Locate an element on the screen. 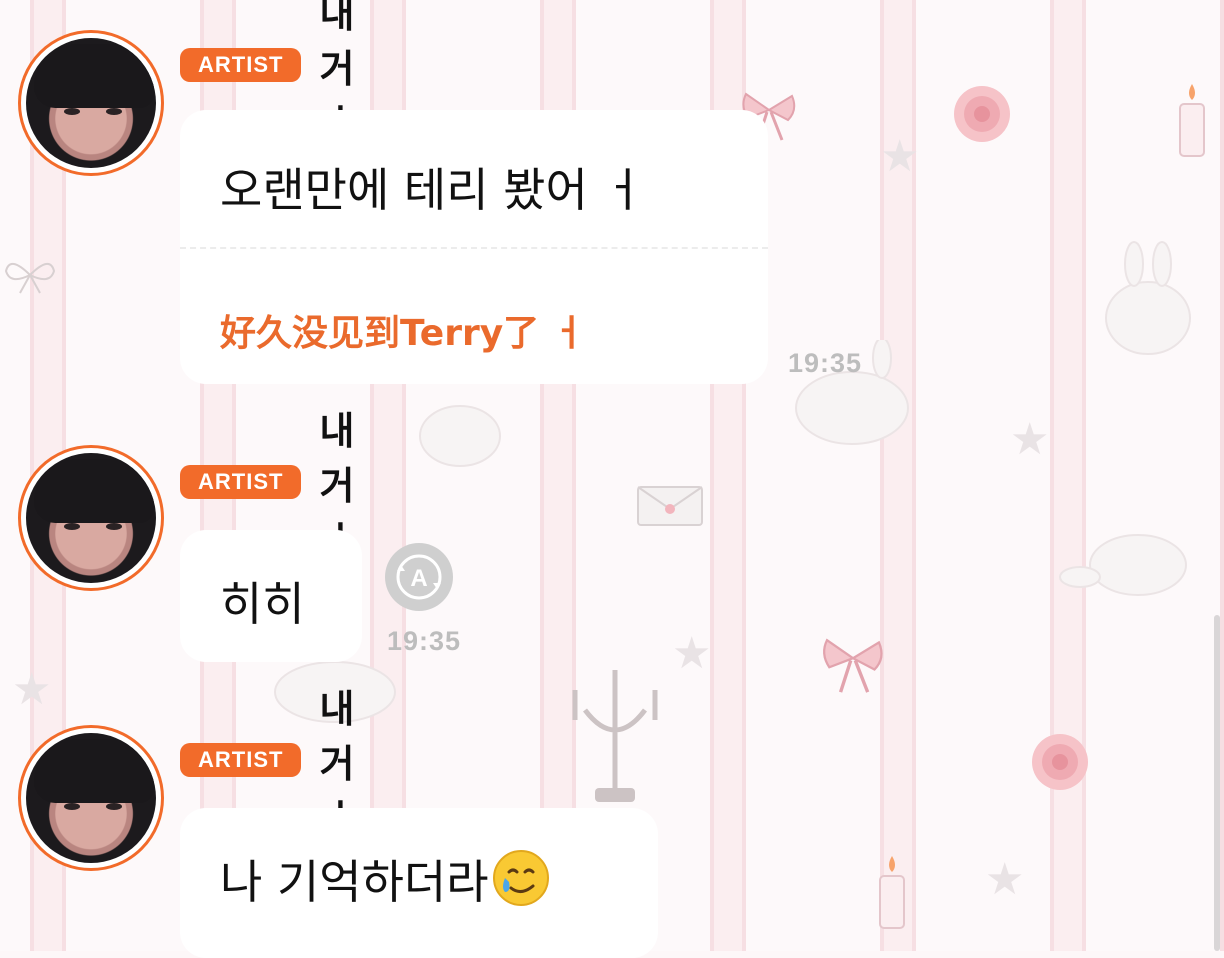 The height and width of the screenshot is (958, 1224). svg-text: A is located at coordinates (418, 578).